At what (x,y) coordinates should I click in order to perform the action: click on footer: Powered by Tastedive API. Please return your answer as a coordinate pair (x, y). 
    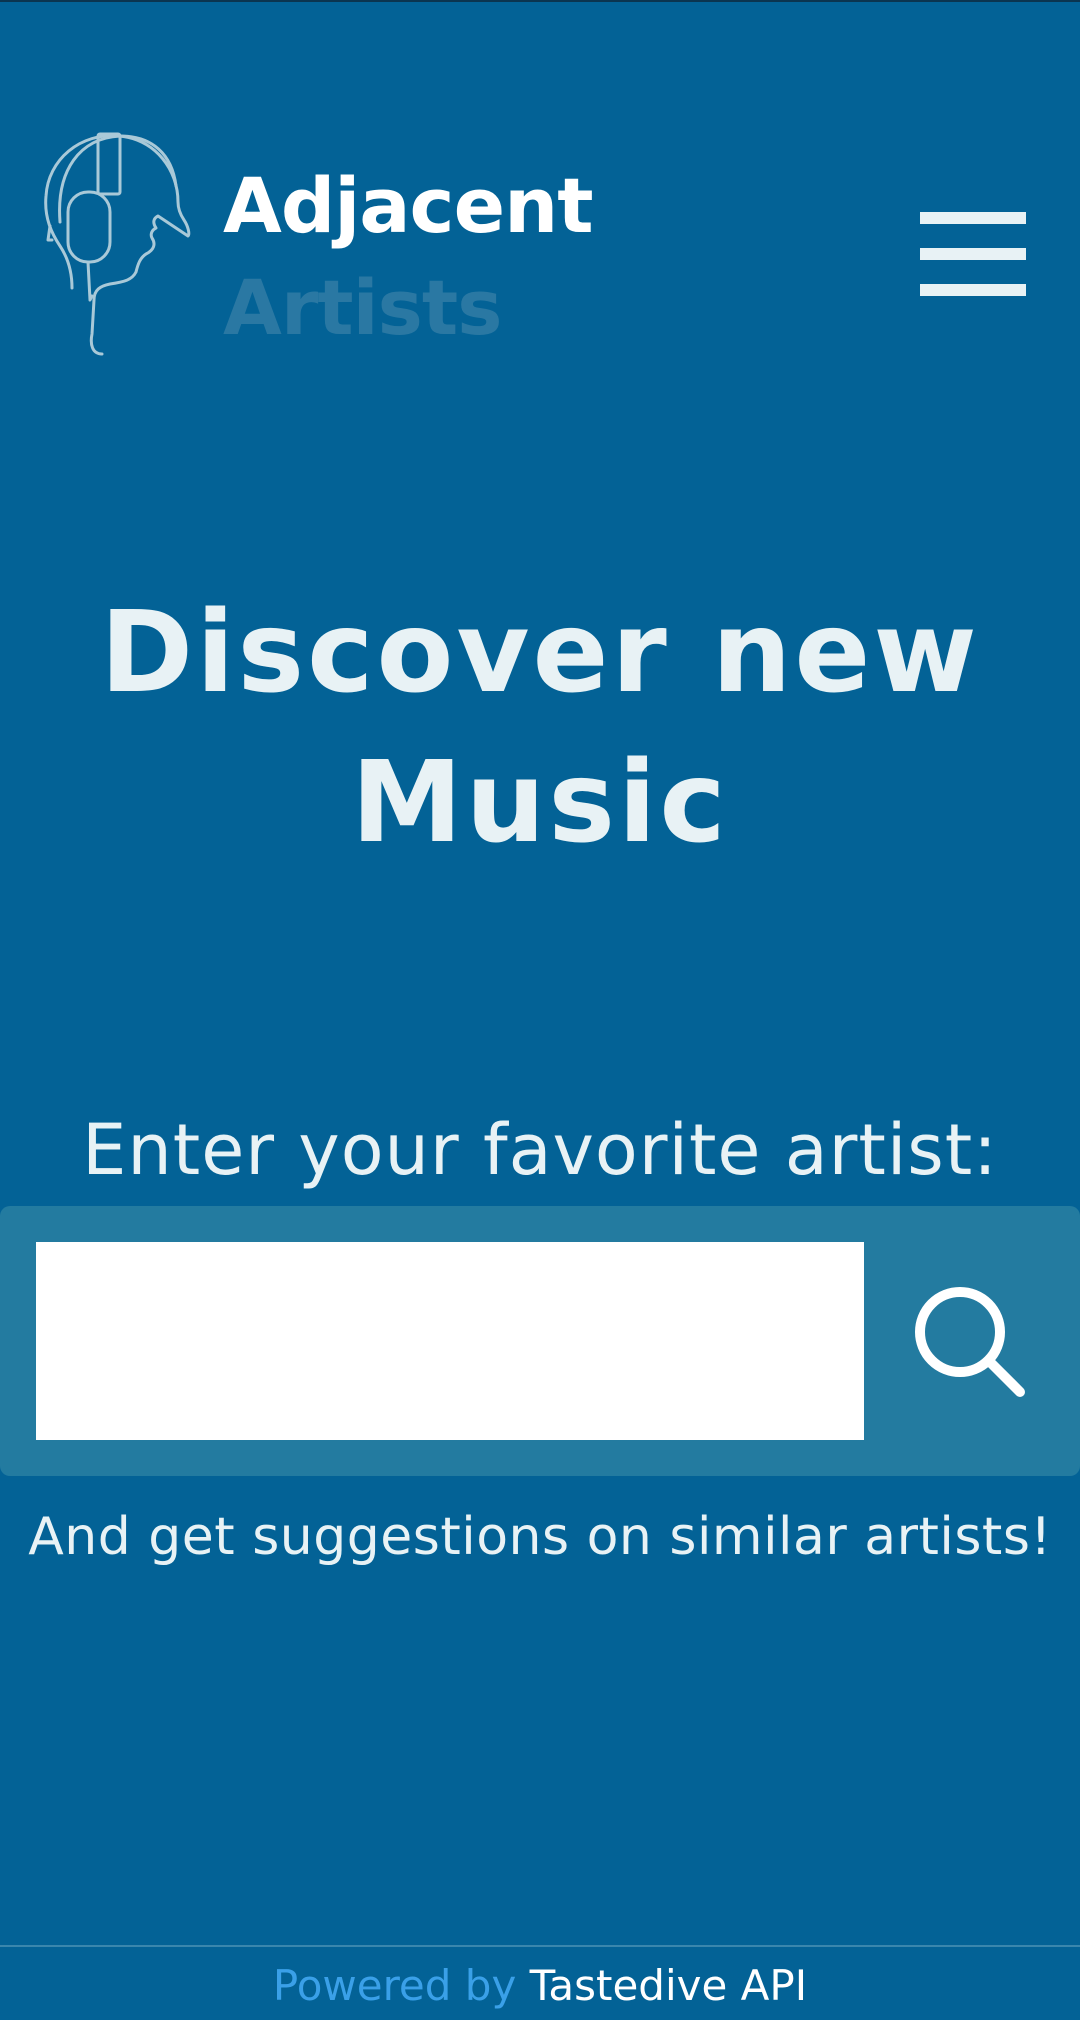
    Looking at the image, I should click on (540, 1986).